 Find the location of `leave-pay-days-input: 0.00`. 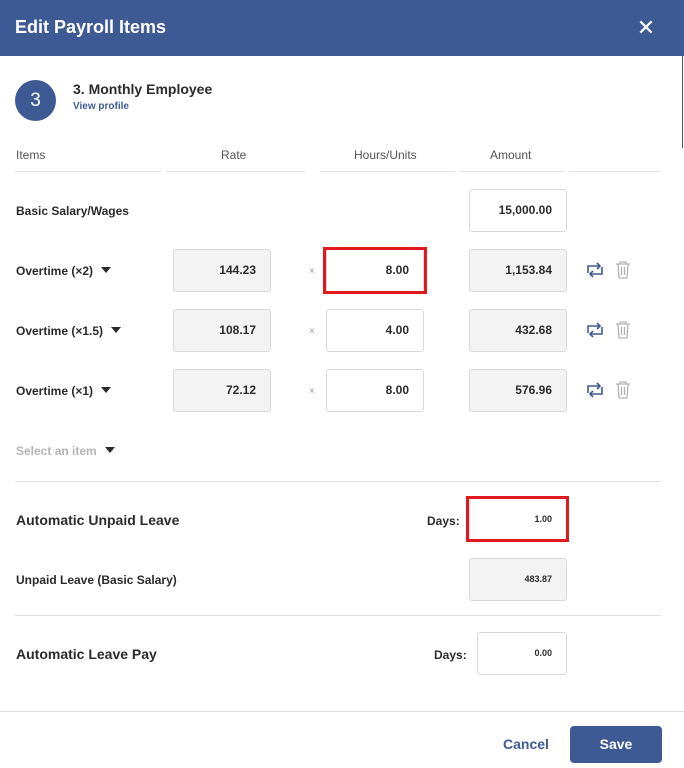

leave-pay-days-input: 0.00 is located at coordinates (522, 653).